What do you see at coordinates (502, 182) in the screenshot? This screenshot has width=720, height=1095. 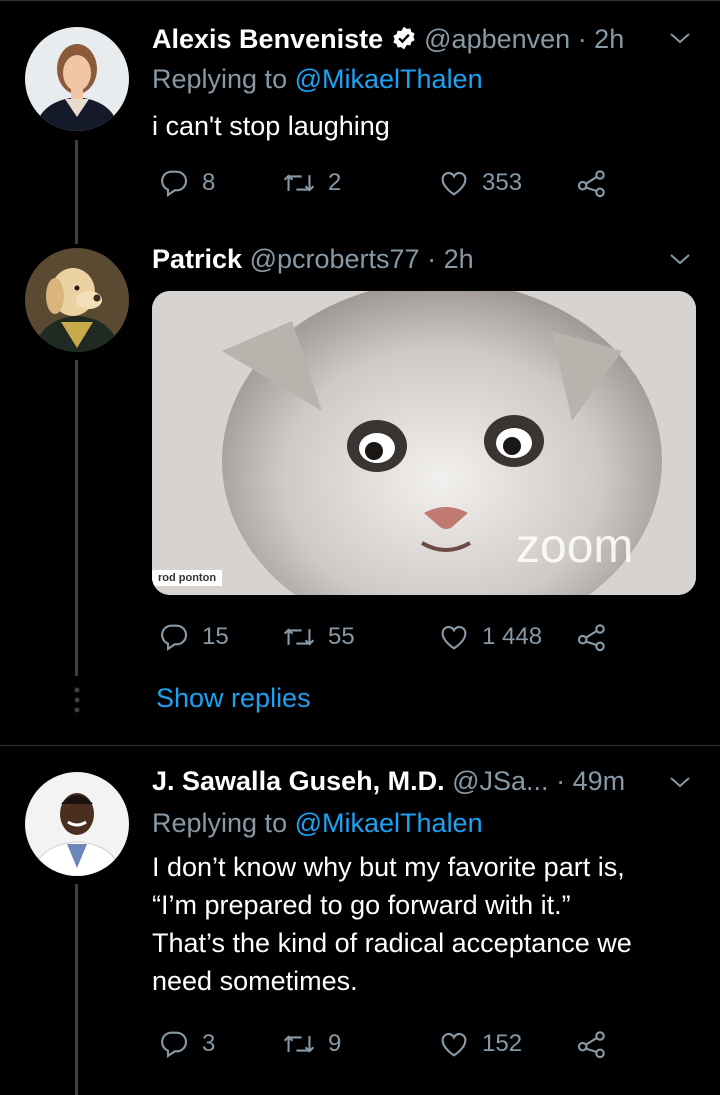 I see `like-count: 353` at bounding box center [502, 182].